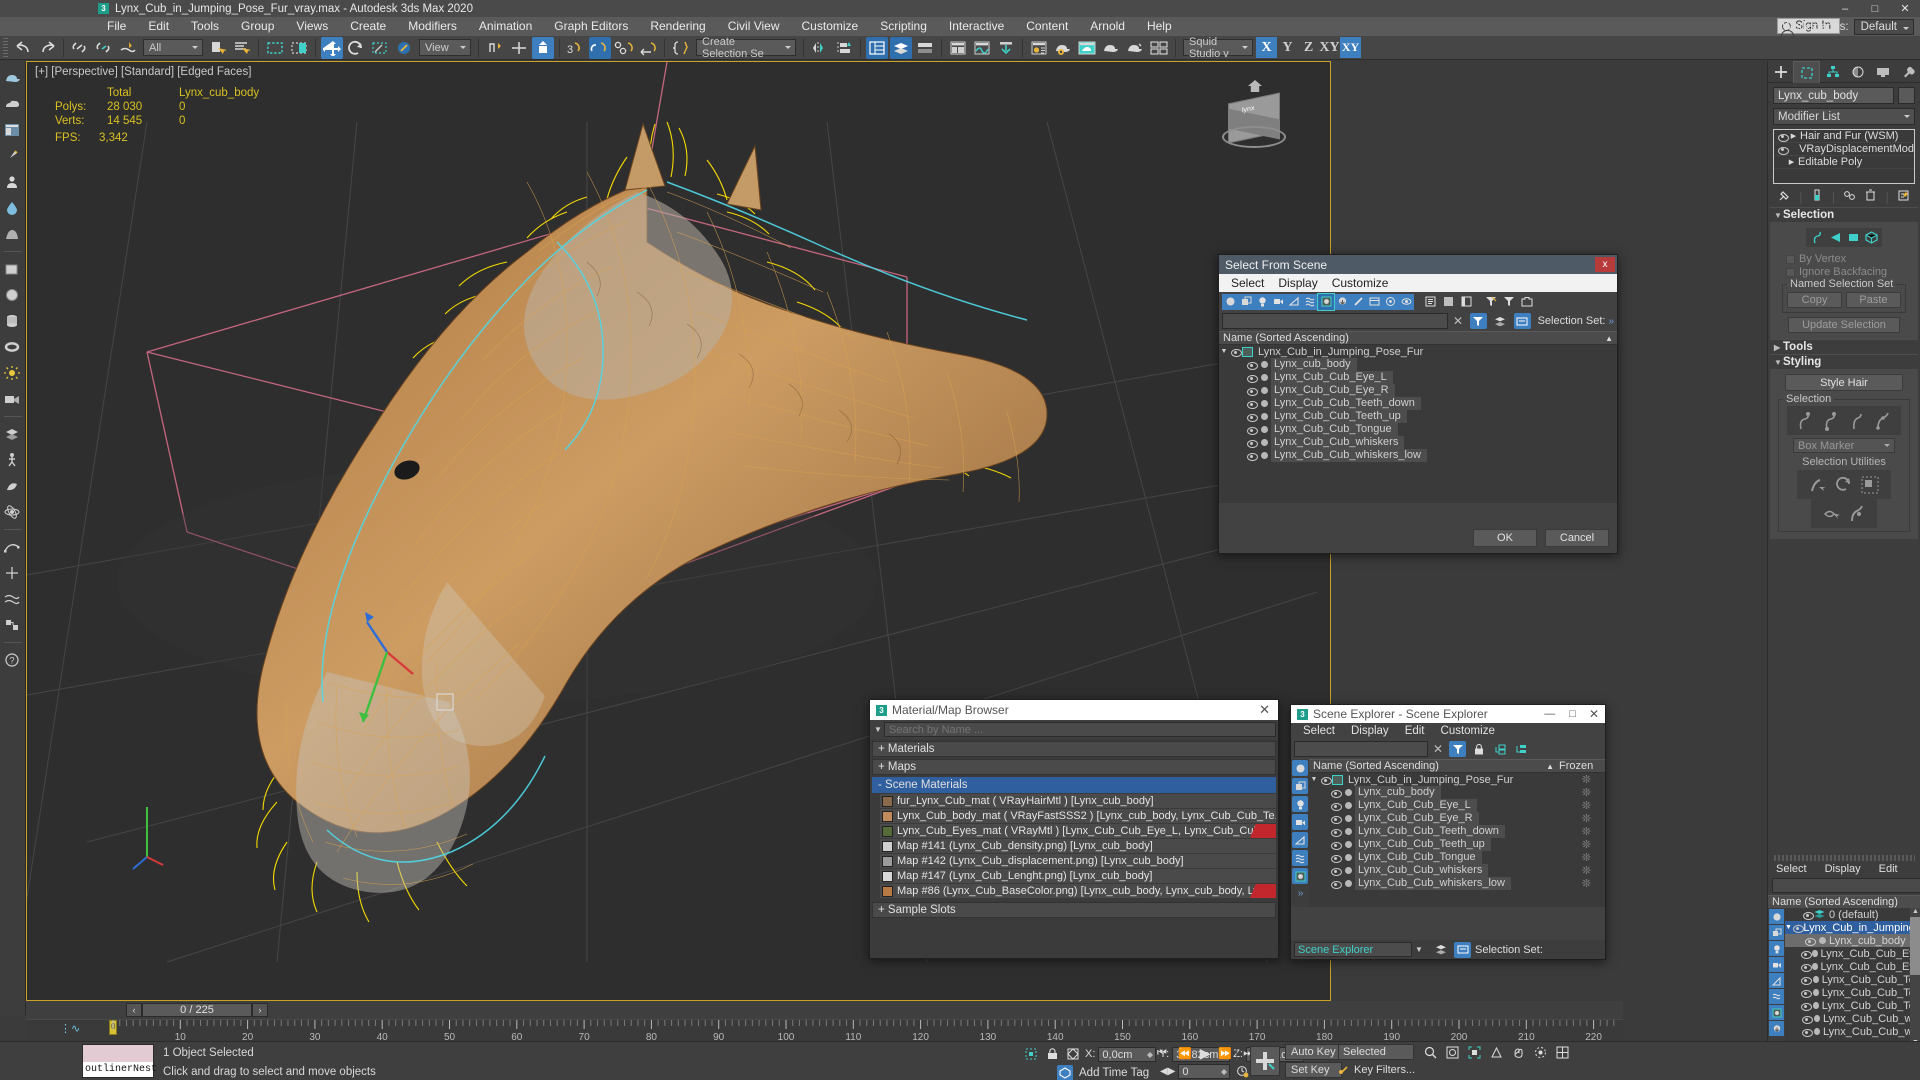 This screenshot has width=1920, height=1080. Describe the element at coordinates (257, 26) in the screenshot. I see `menu-group: Group` at that location.